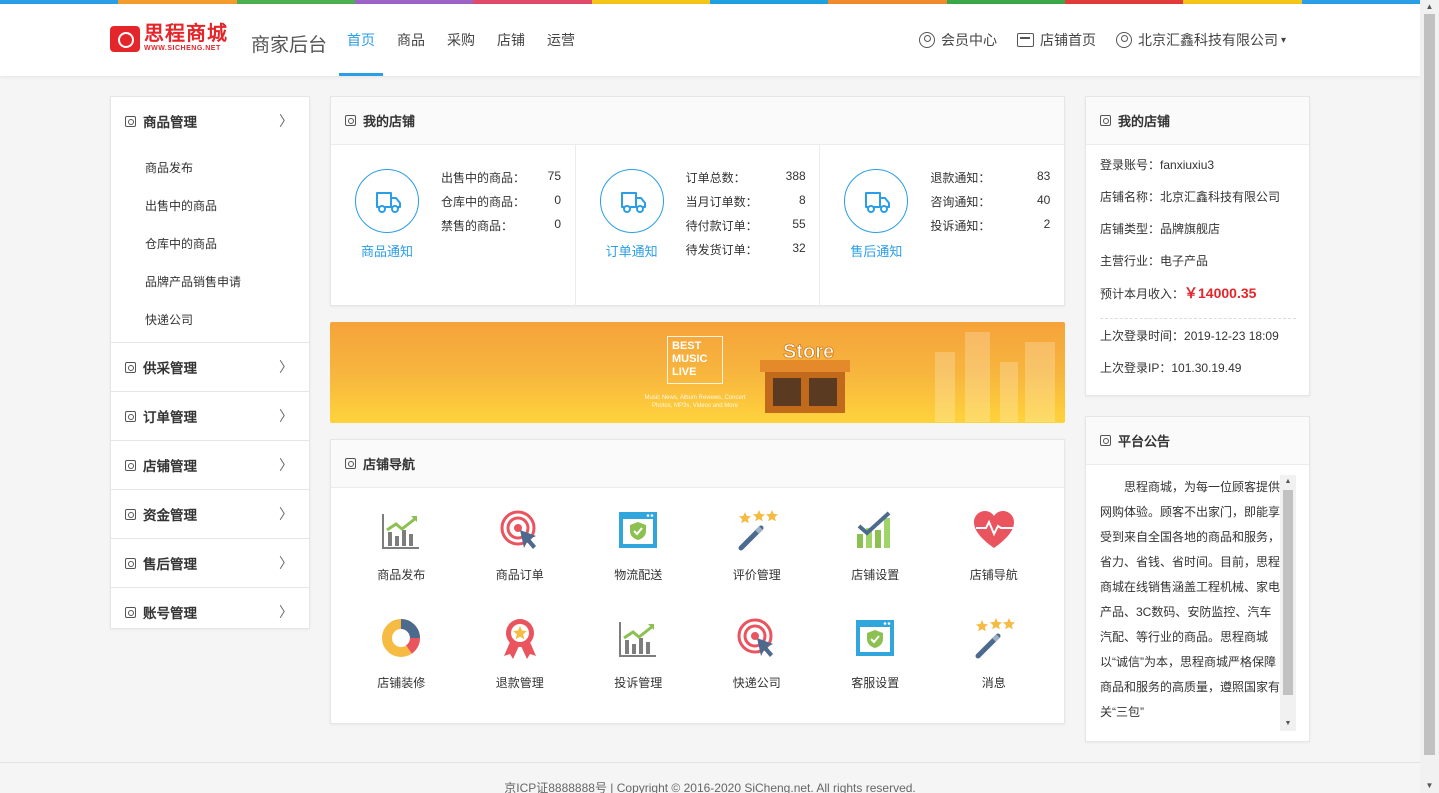  I want to click on logo: 思程商城 WWW.SICHENG.NET, so click(169, 38).